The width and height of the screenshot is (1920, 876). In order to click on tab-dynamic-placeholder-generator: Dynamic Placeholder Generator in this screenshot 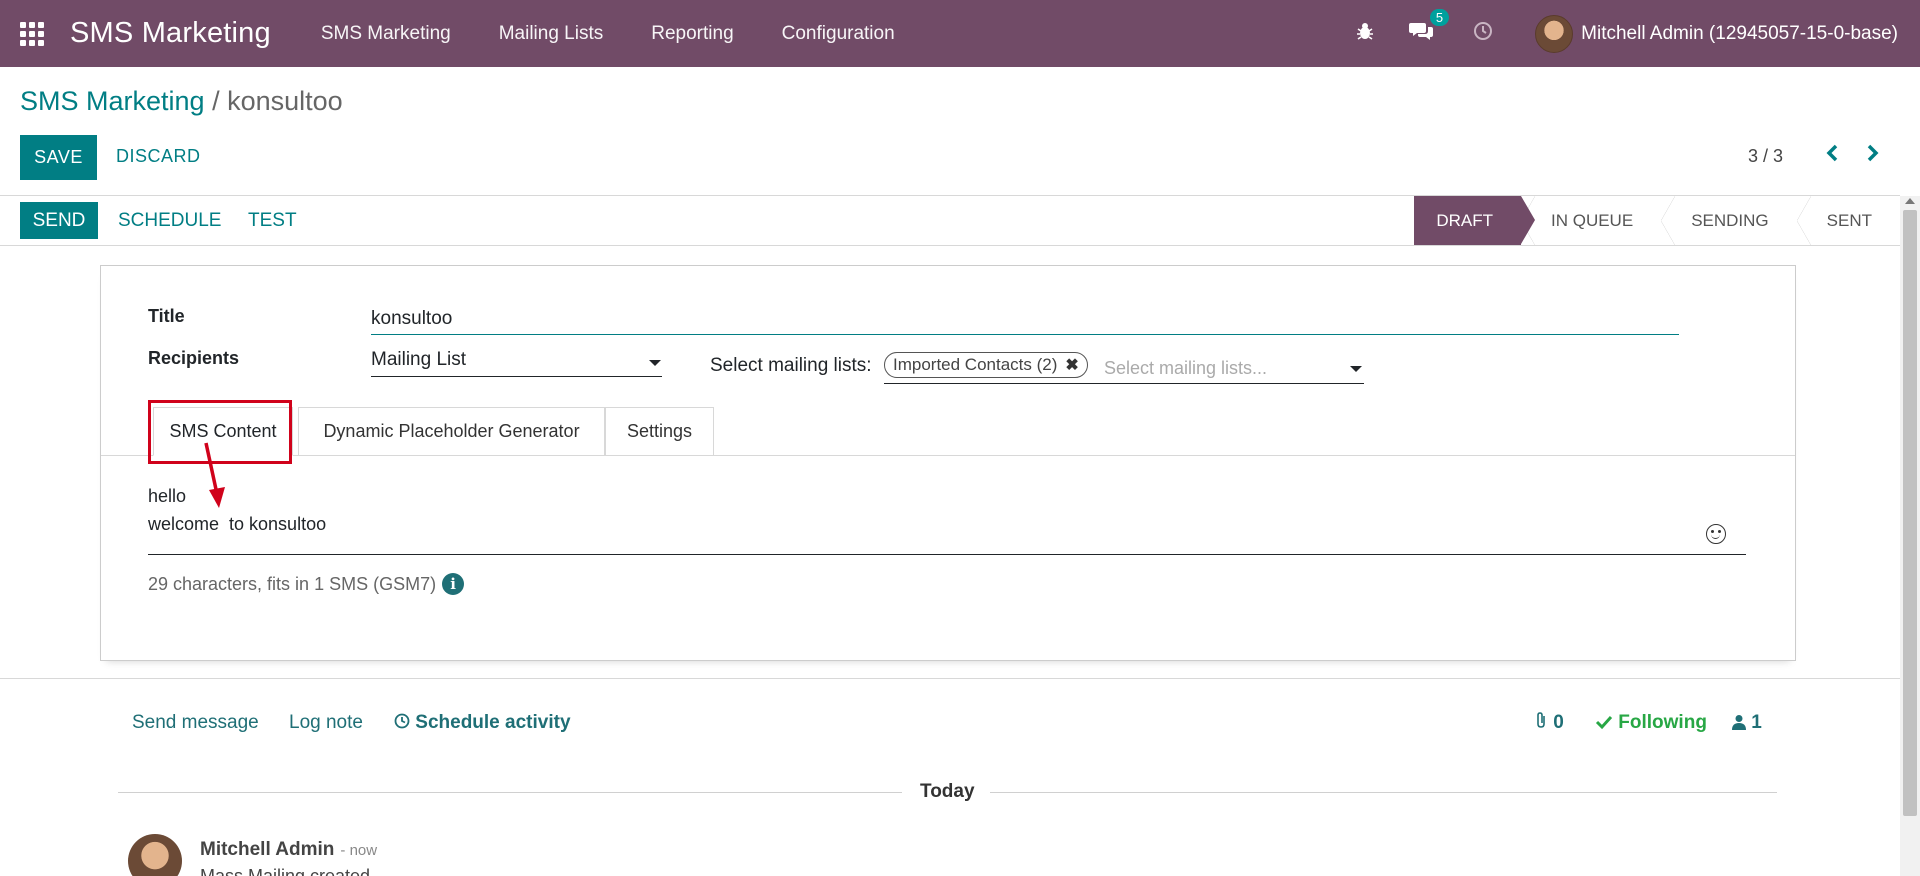, I will do `click(451, 431)`.